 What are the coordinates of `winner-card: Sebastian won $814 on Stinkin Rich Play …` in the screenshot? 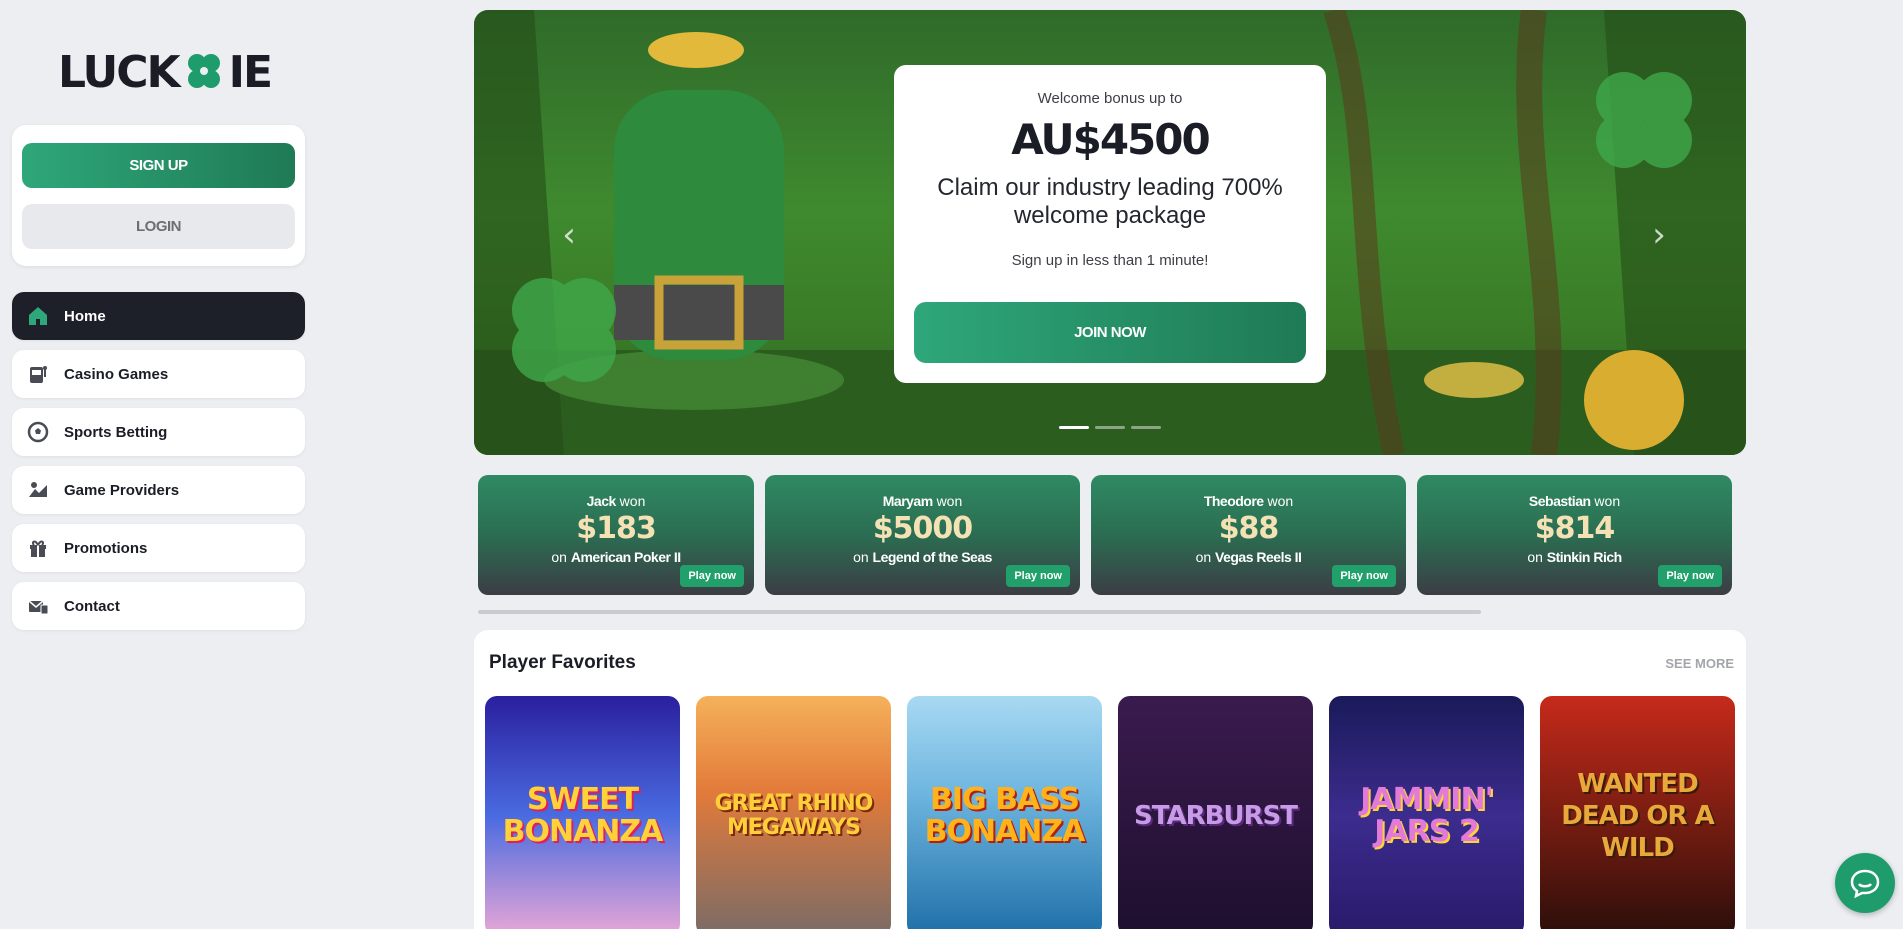 It's located at (1574, 535).